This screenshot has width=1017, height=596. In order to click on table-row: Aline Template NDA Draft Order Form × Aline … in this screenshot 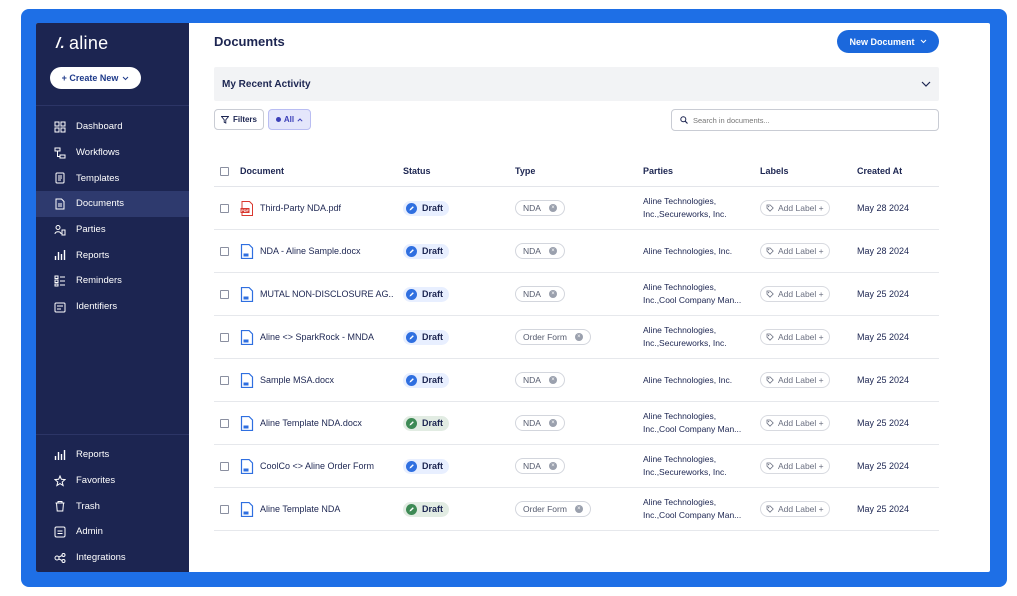, I will do `click(576, 509)`.